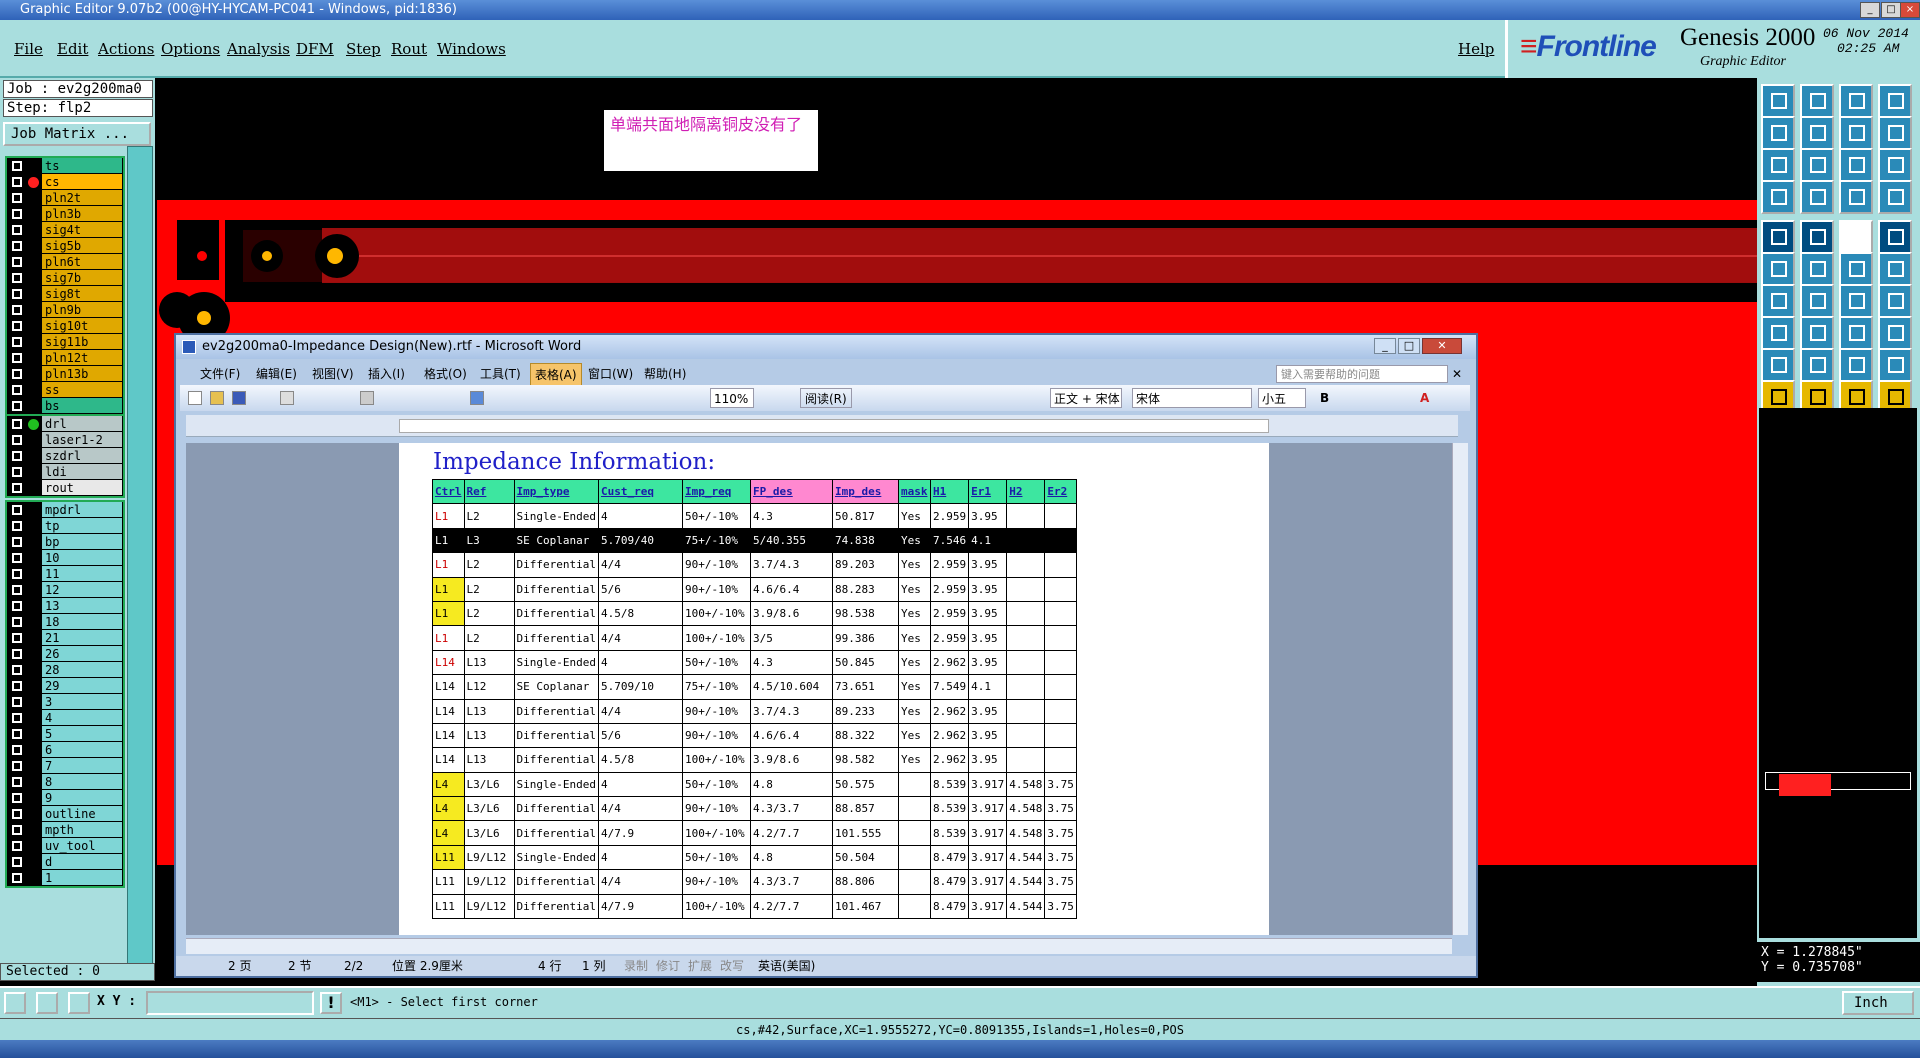 The height and width of the screenshot is (1058, 1920). What do you see at coordinates (65, 622) in the screenshot?
I see `layer-row: 18` at bounding box center [65, 622].